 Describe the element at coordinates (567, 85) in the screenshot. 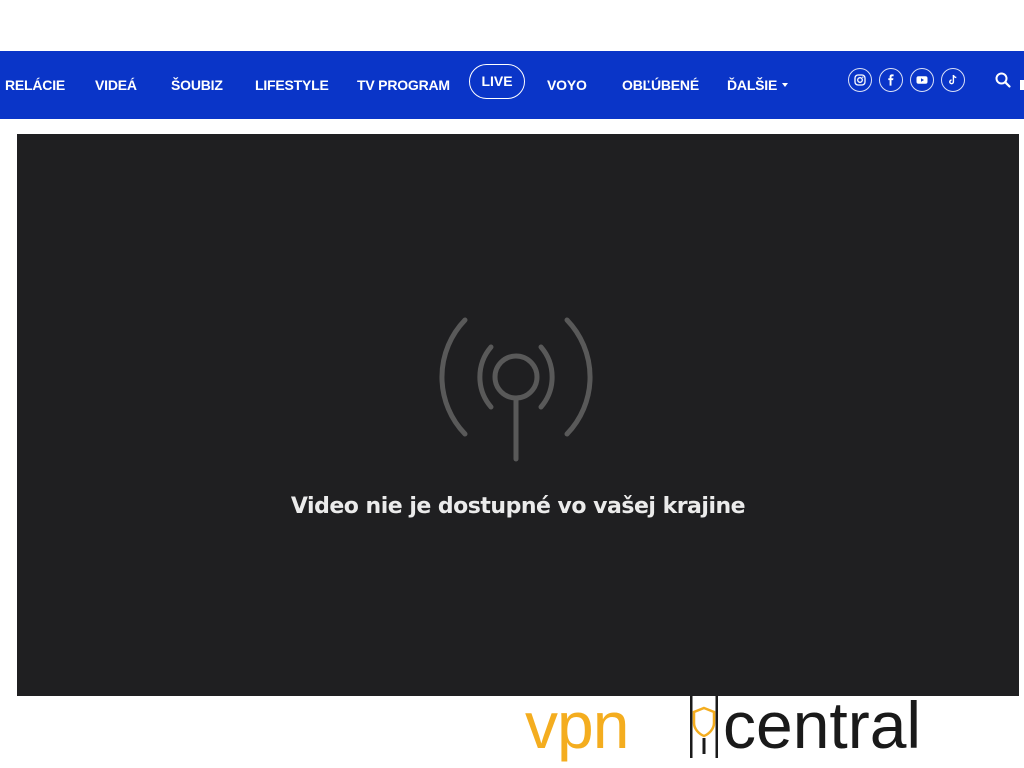

I see `nav-item-voyo: VOYO` at that location.